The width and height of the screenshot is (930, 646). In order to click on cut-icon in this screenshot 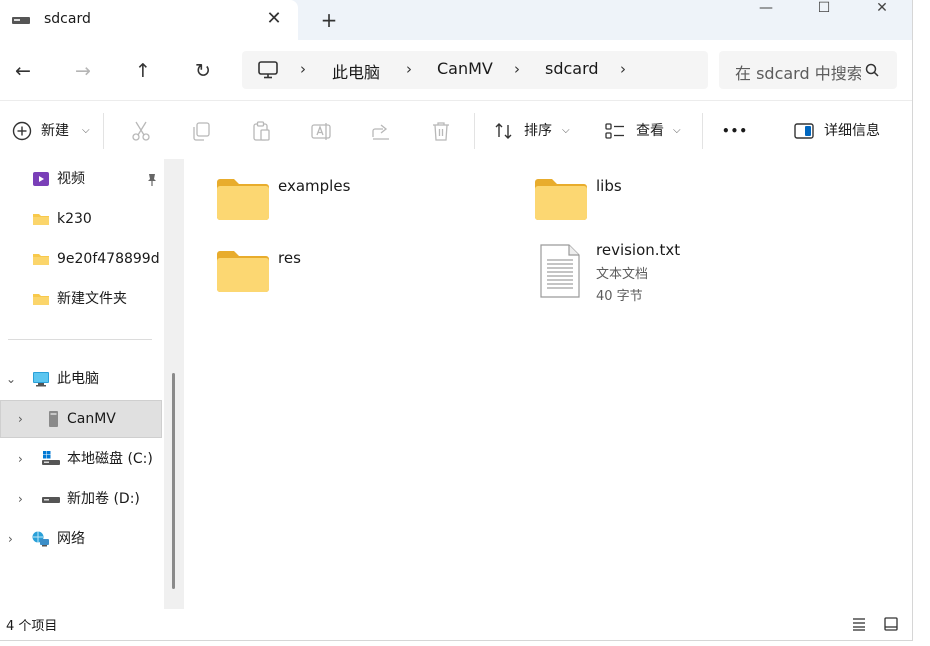, I will do `click(141, 131)`.